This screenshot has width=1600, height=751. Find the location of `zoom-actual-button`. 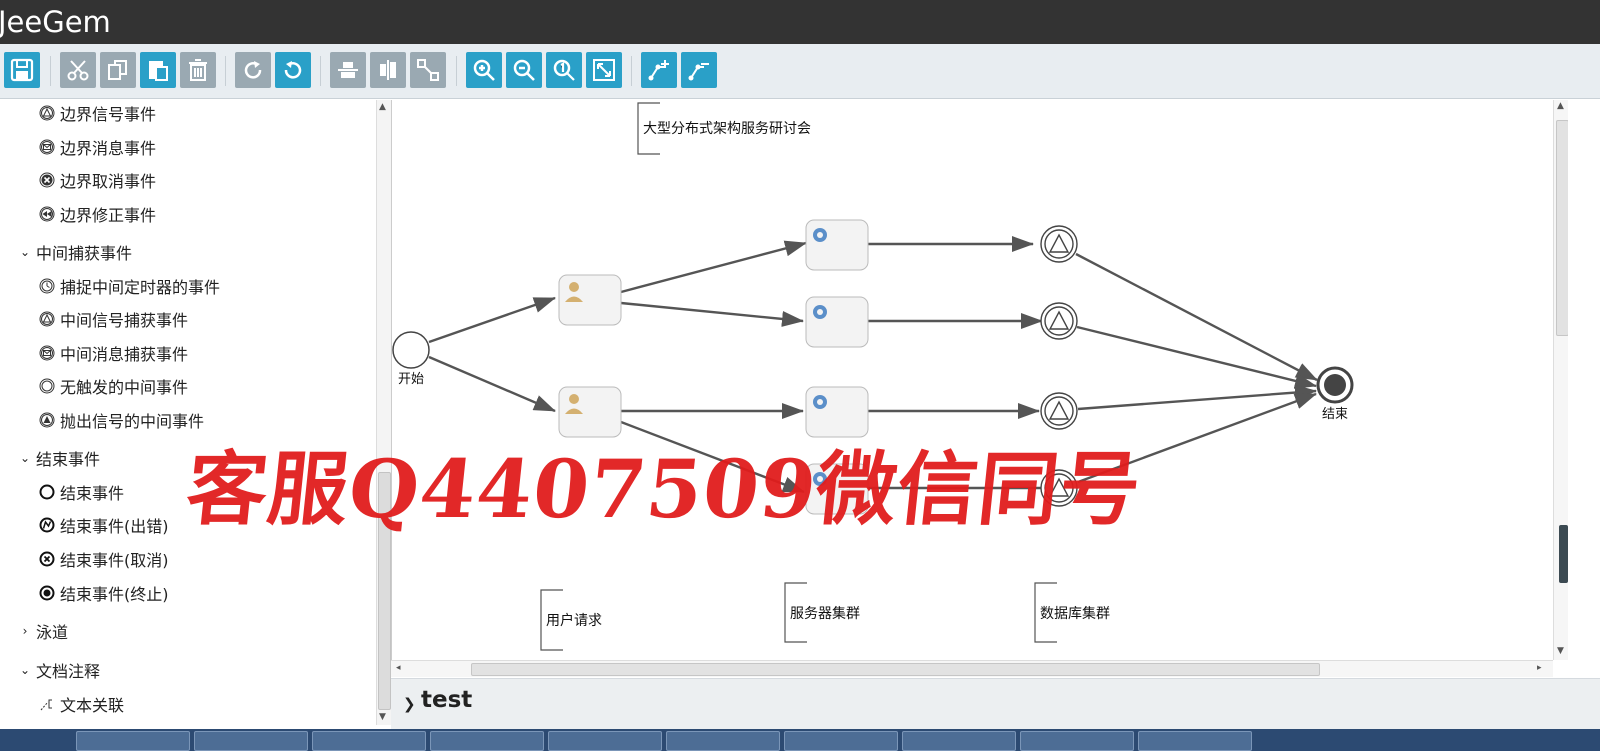

zoom-actual-button is located at coordinates (564, 70).